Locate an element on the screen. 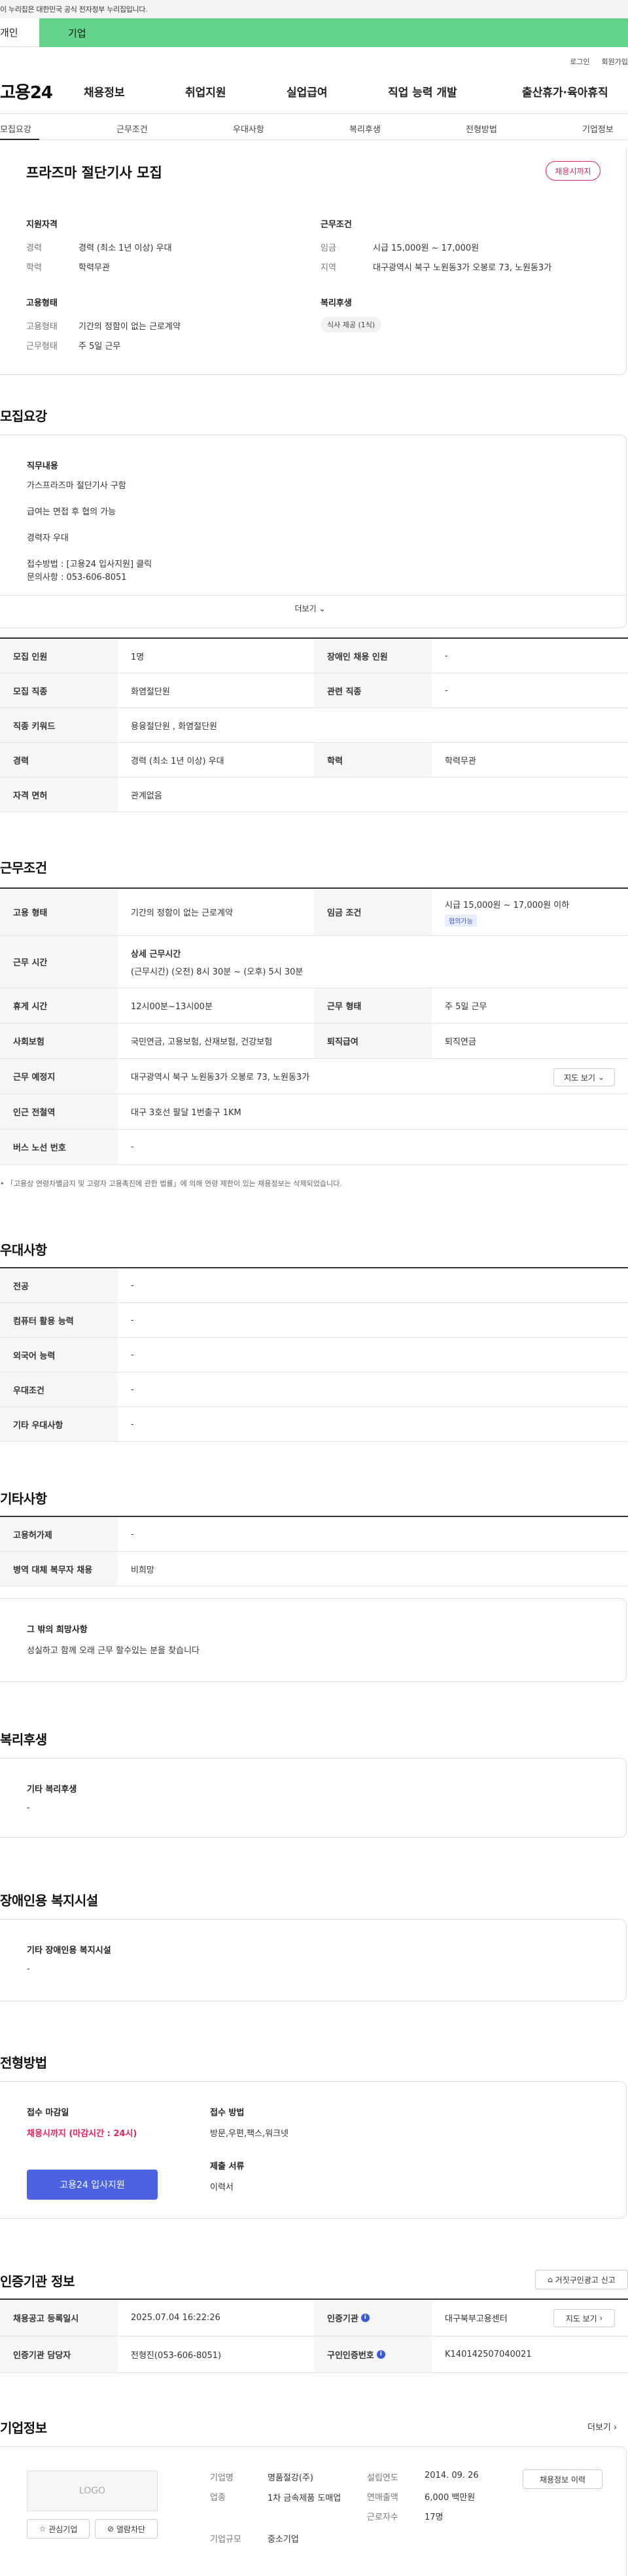  more-button: 더보기 ⌄ is located at coordinates (313, 608).